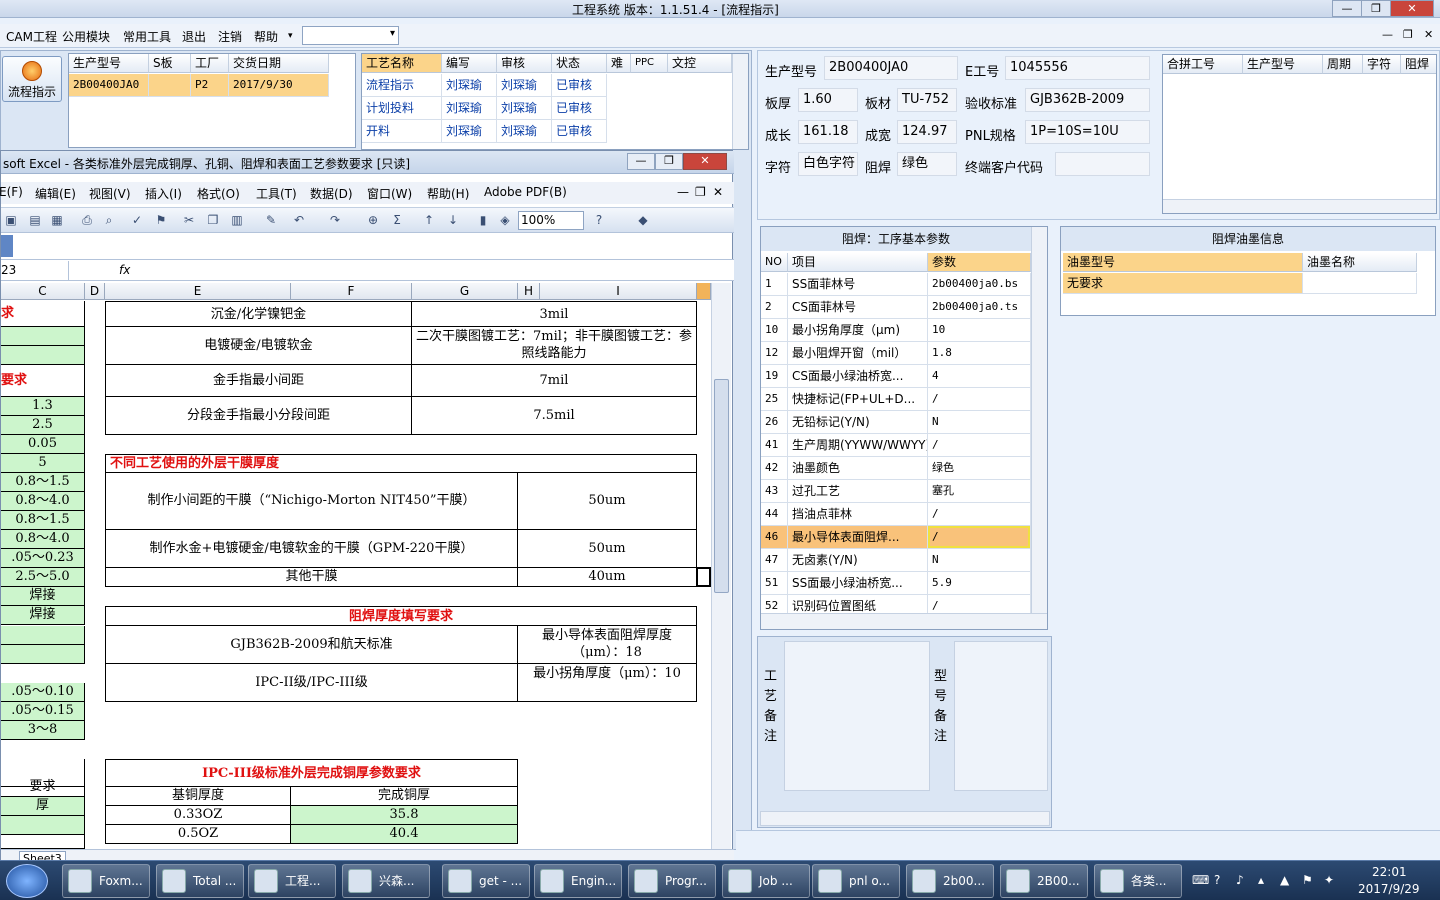 Image resolution: width=1440 pixels, height=900 pixels. Describe the element at coordinates (43, 577) in the screenshot. I see `sheet-cell: 2.5～5.0` at that location.